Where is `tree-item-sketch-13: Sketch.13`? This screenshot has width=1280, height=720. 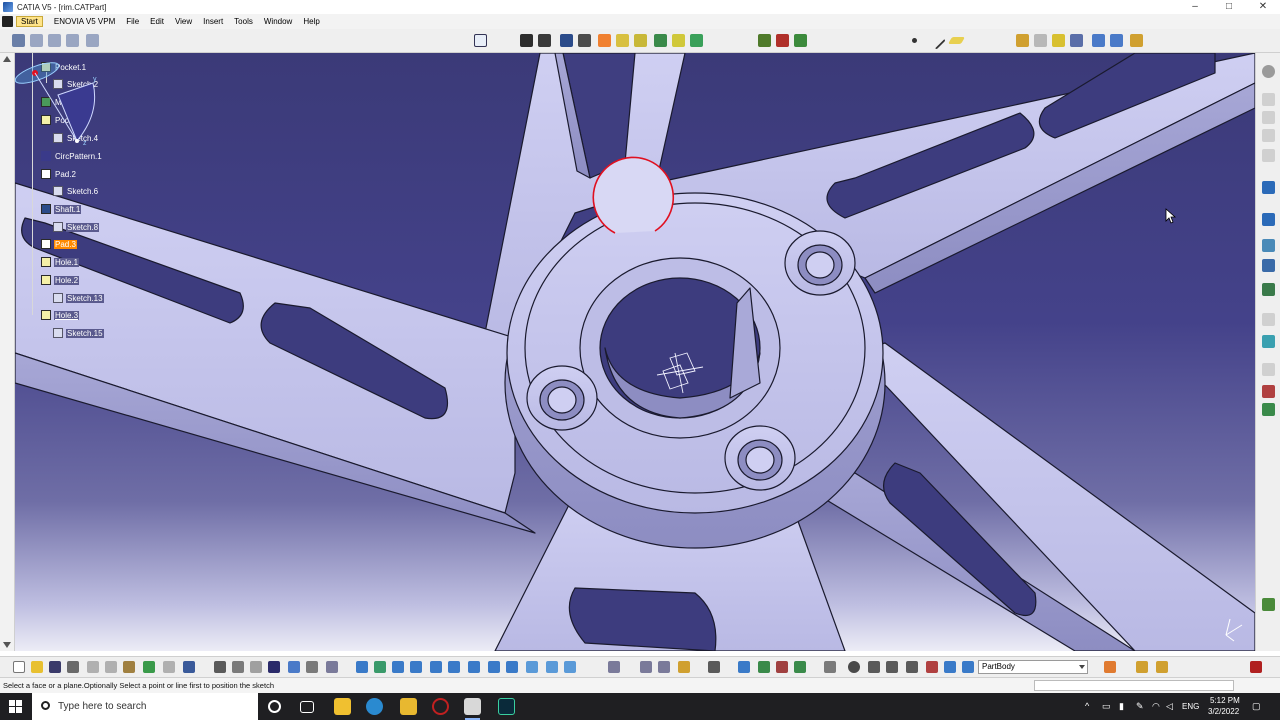 tree-item-sketch-13: Sketch.13 is located at coordinates (78, 298).